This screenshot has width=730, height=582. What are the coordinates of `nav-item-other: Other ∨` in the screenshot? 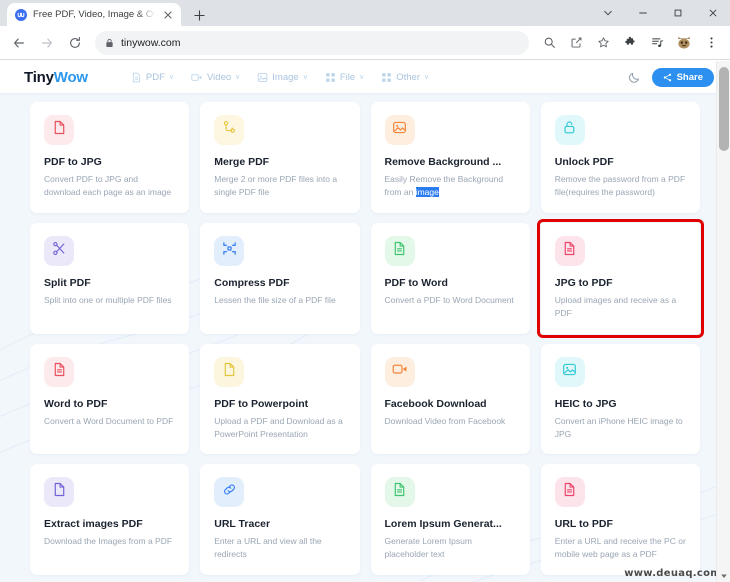 It's located at (405, 77).